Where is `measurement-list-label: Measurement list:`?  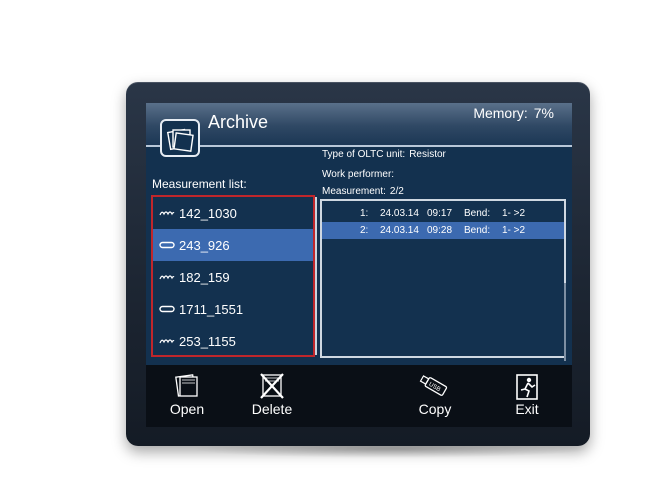
measurement-list-label: Measurement list: is located at coordinates (199, 184).